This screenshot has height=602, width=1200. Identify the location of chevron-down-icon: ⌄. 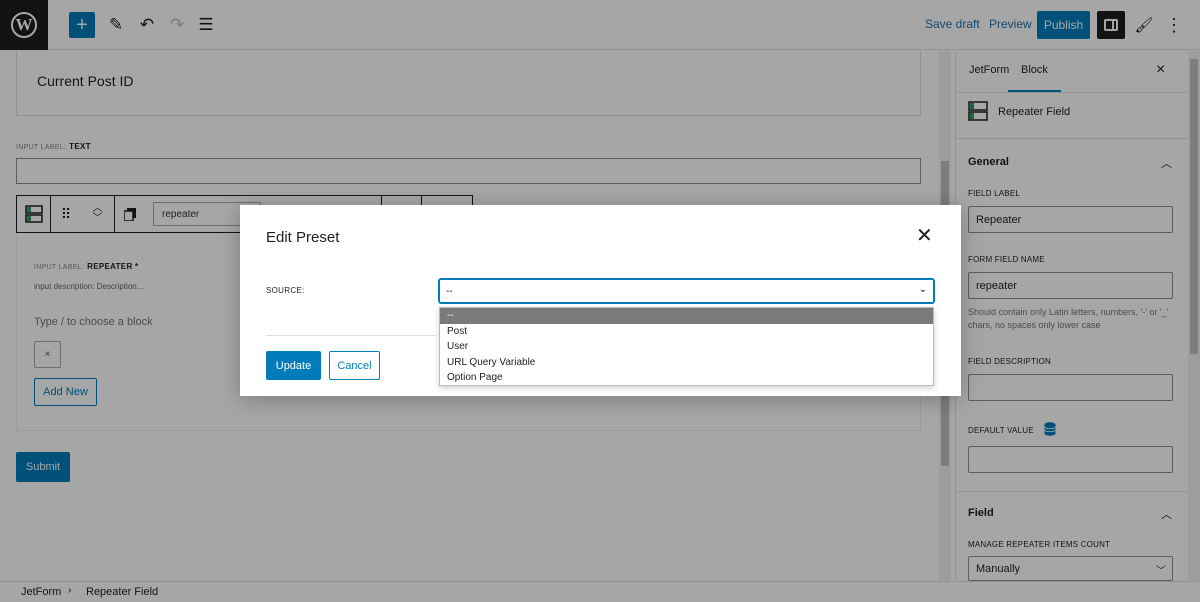
(922, 289).